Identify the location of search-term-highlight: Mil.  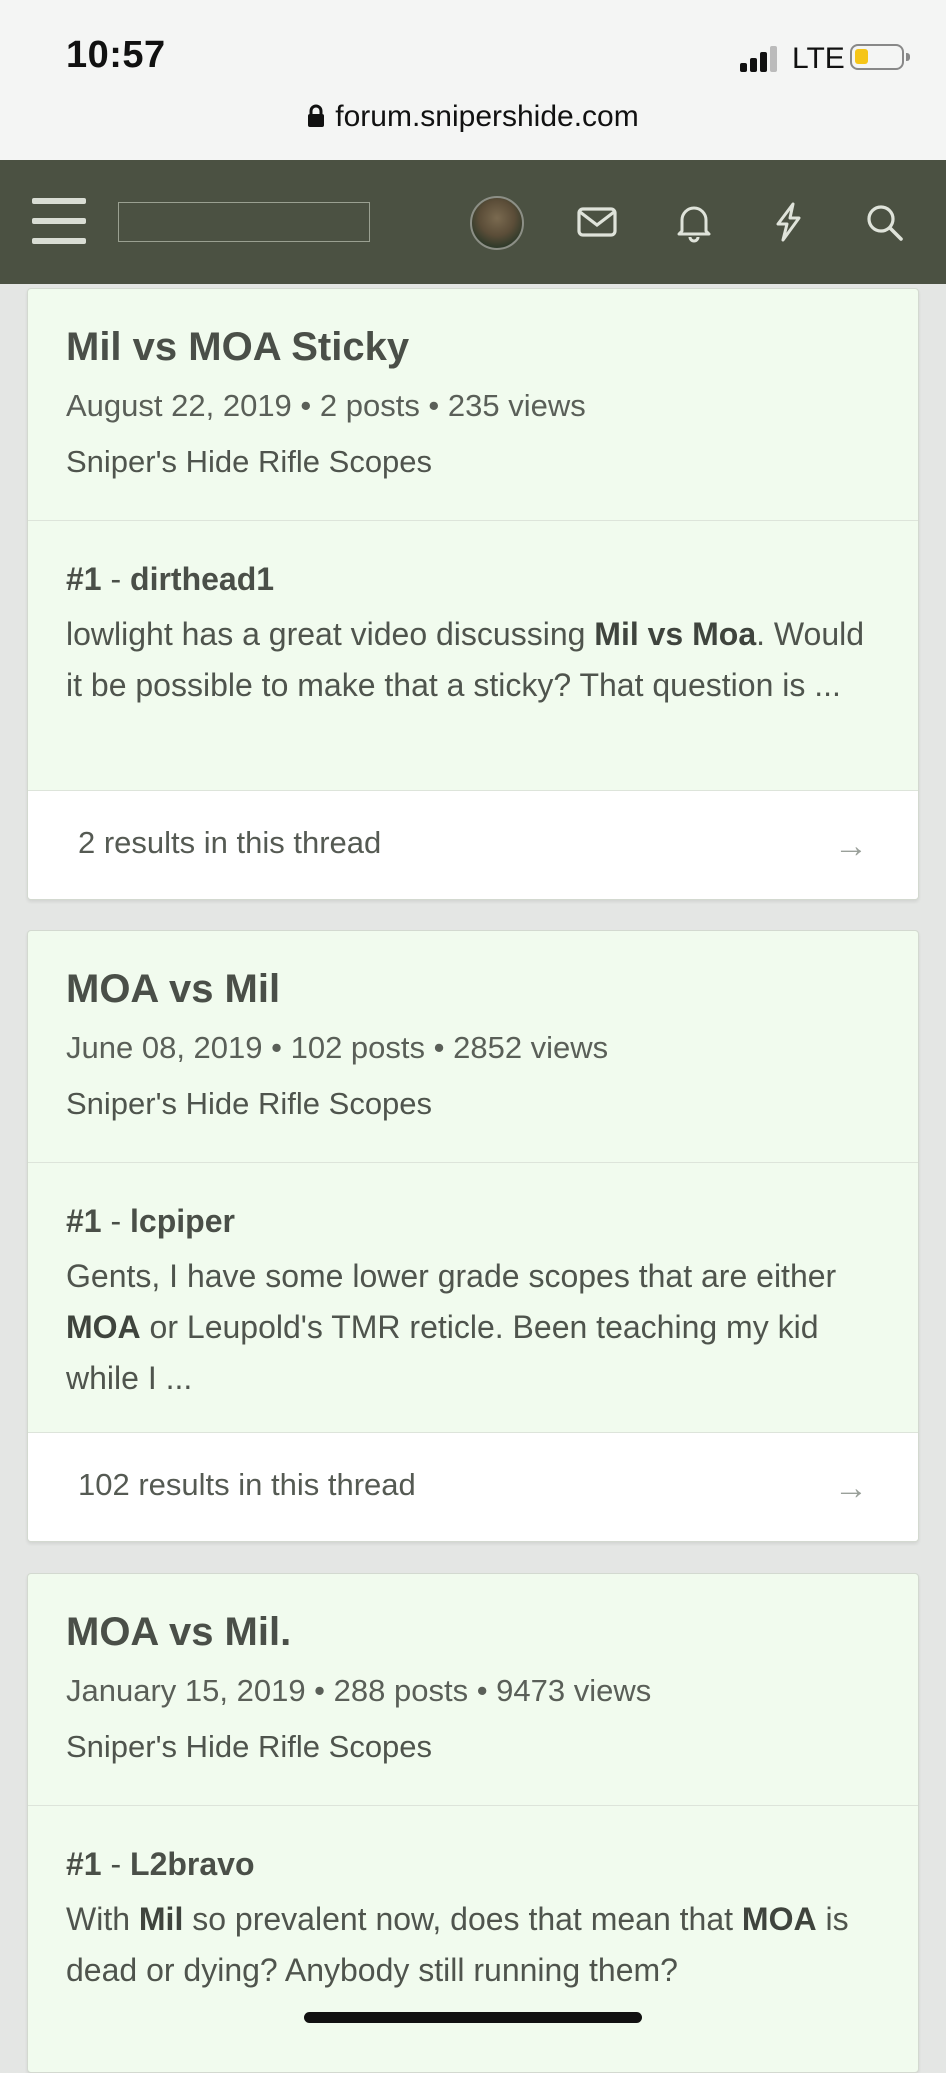
(161, 1919).